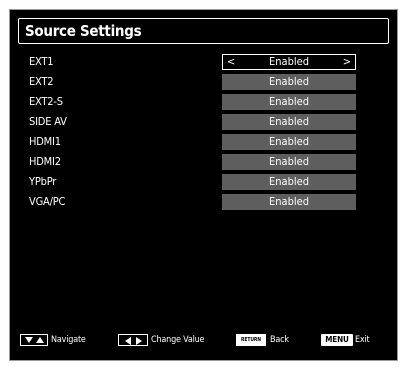 The height and width of the screenshot is (370, 407). I want to click on change-value-hint: Change Value, so click(178, 340).